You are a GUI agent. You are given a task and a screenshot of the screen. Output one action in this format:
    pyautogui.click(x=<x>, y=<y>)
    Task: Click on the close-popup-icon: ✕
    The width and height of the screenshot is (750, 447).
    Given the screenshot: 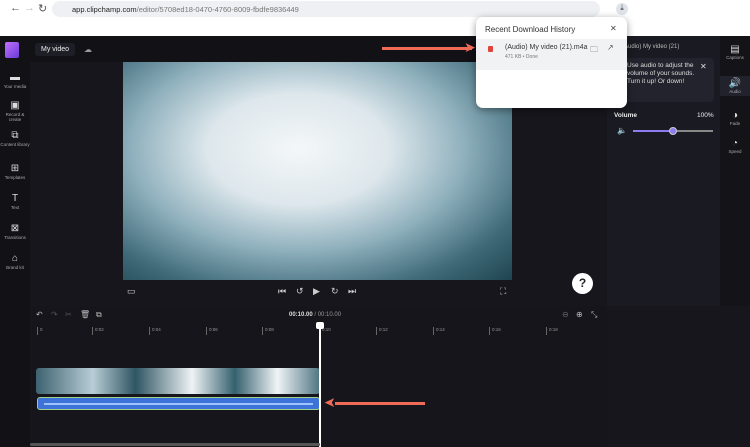 What is the action you would take?
    pyautogui.click(x=613, y=28)
    